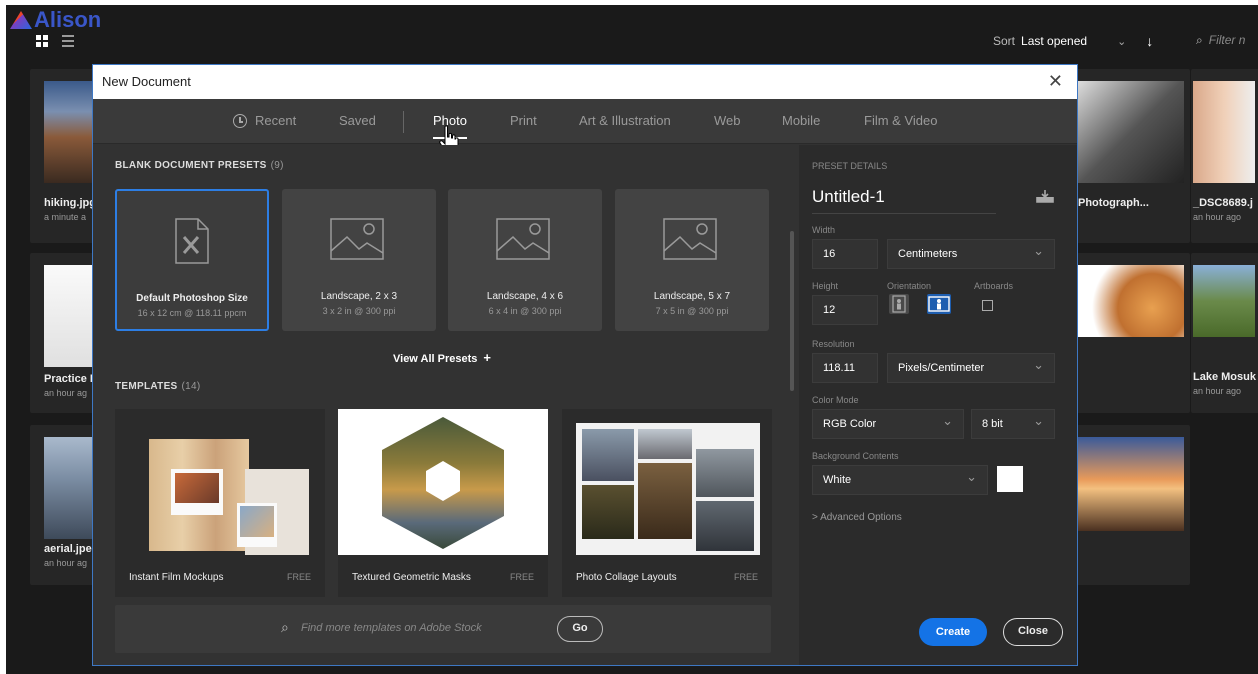  Describe the element at coordinates (833, 344) in the screenshot. I see `resolution-label: Resolution` at that location.